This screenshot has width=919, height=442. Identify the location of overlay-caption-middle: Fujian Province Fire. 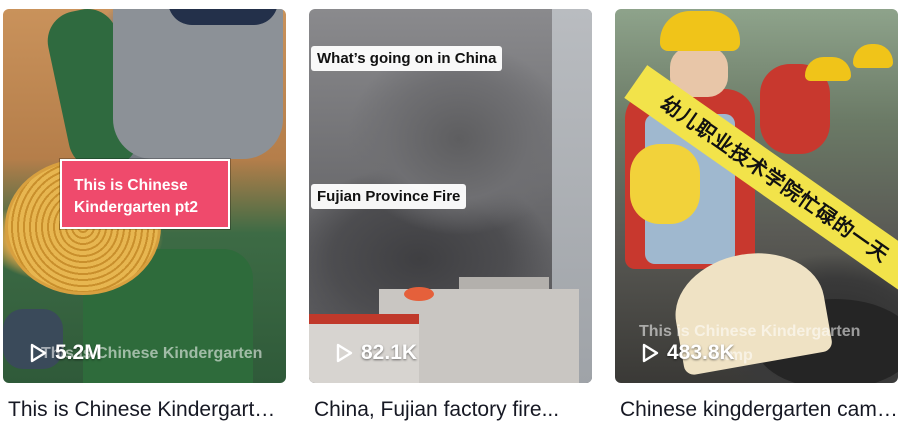
(389, 196).